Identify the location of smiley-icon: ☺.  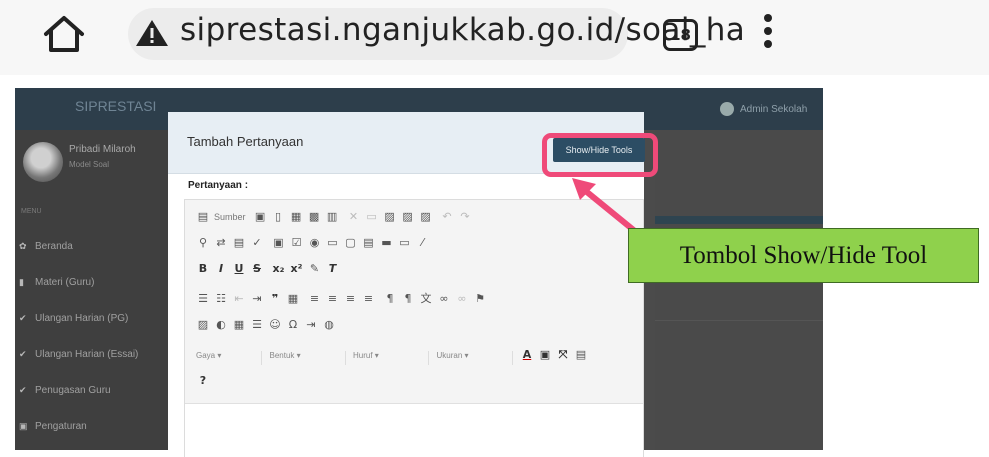
(275, 324).